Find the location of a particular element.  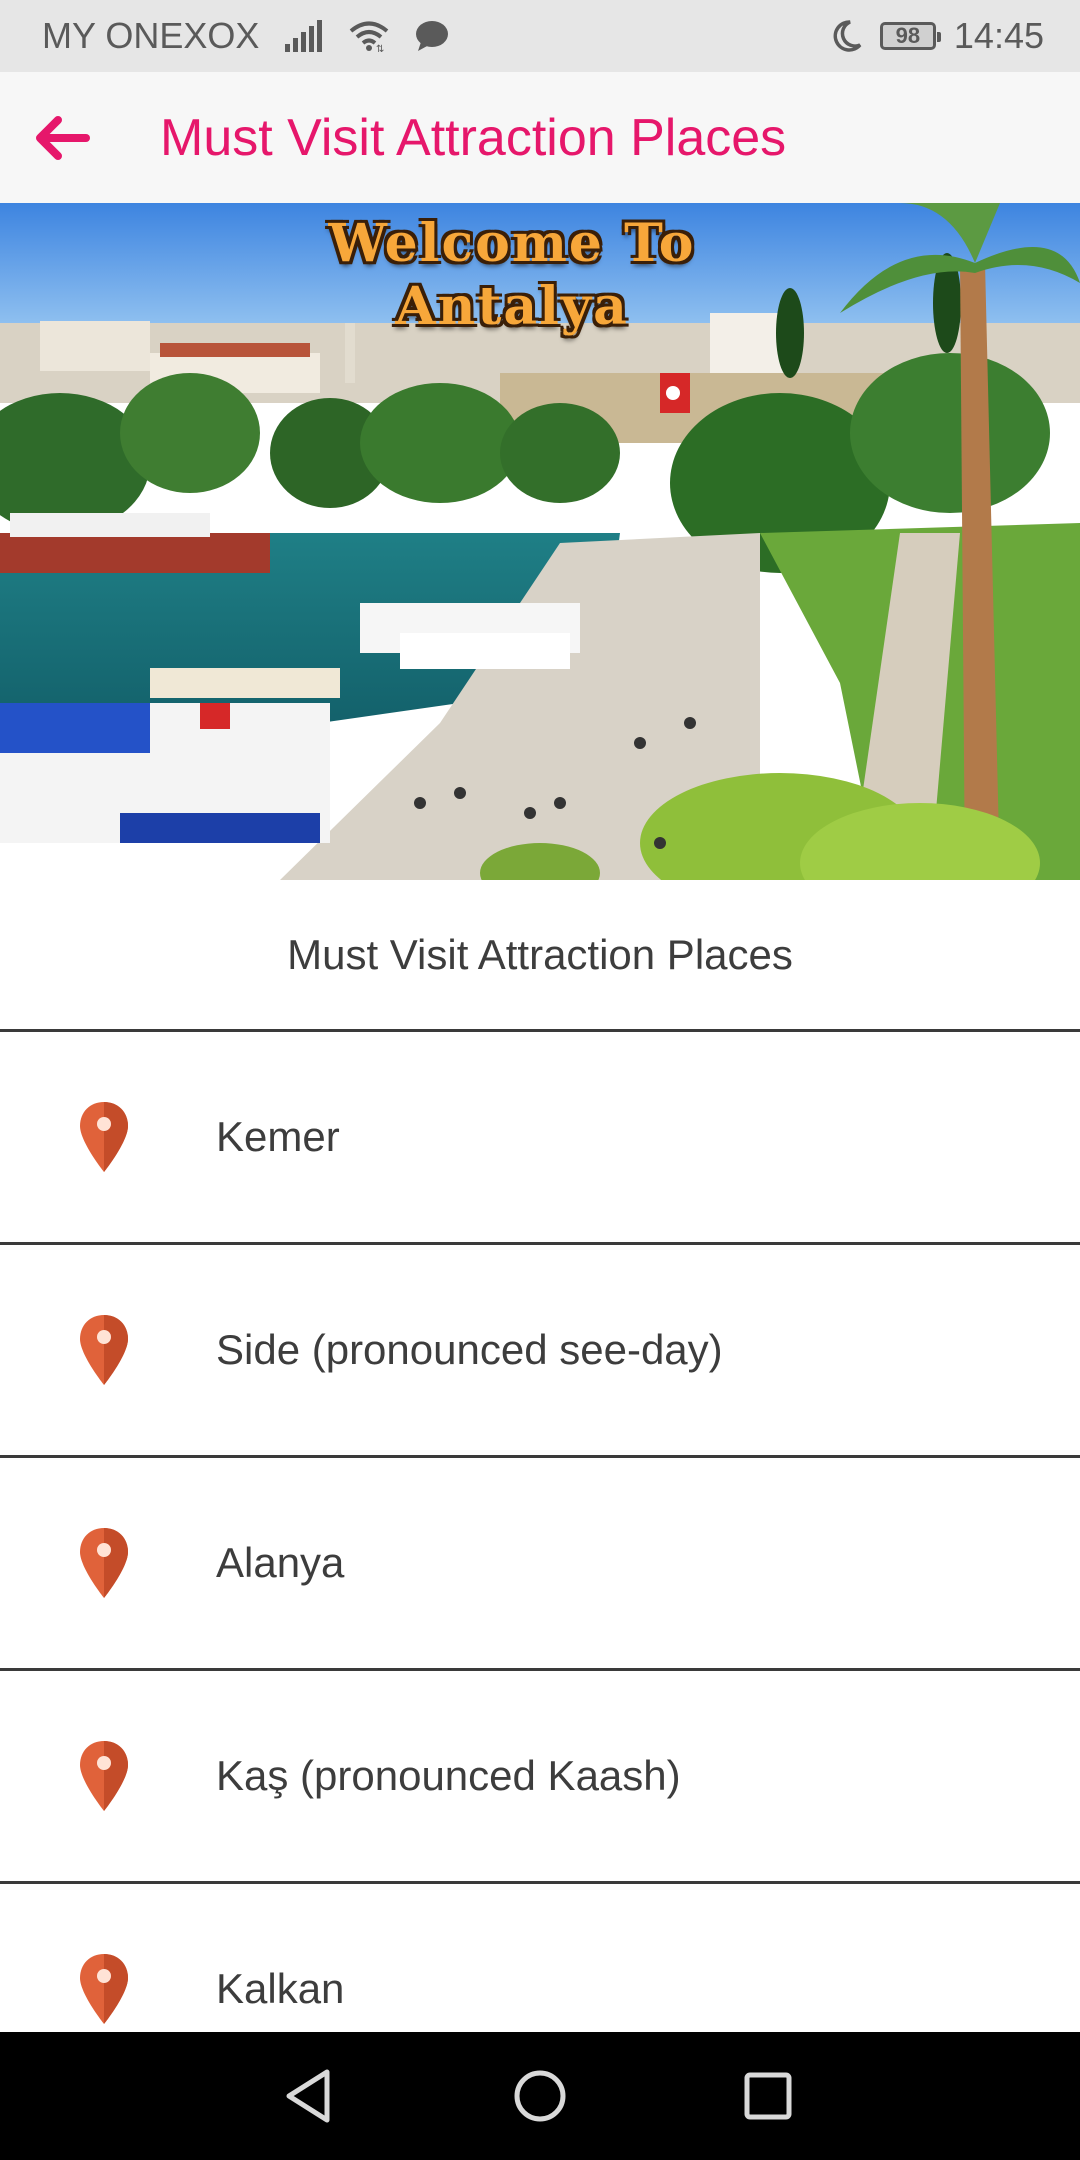

list-item-label: Side (pronounced see-day) is located at coordinates (469, 1349).